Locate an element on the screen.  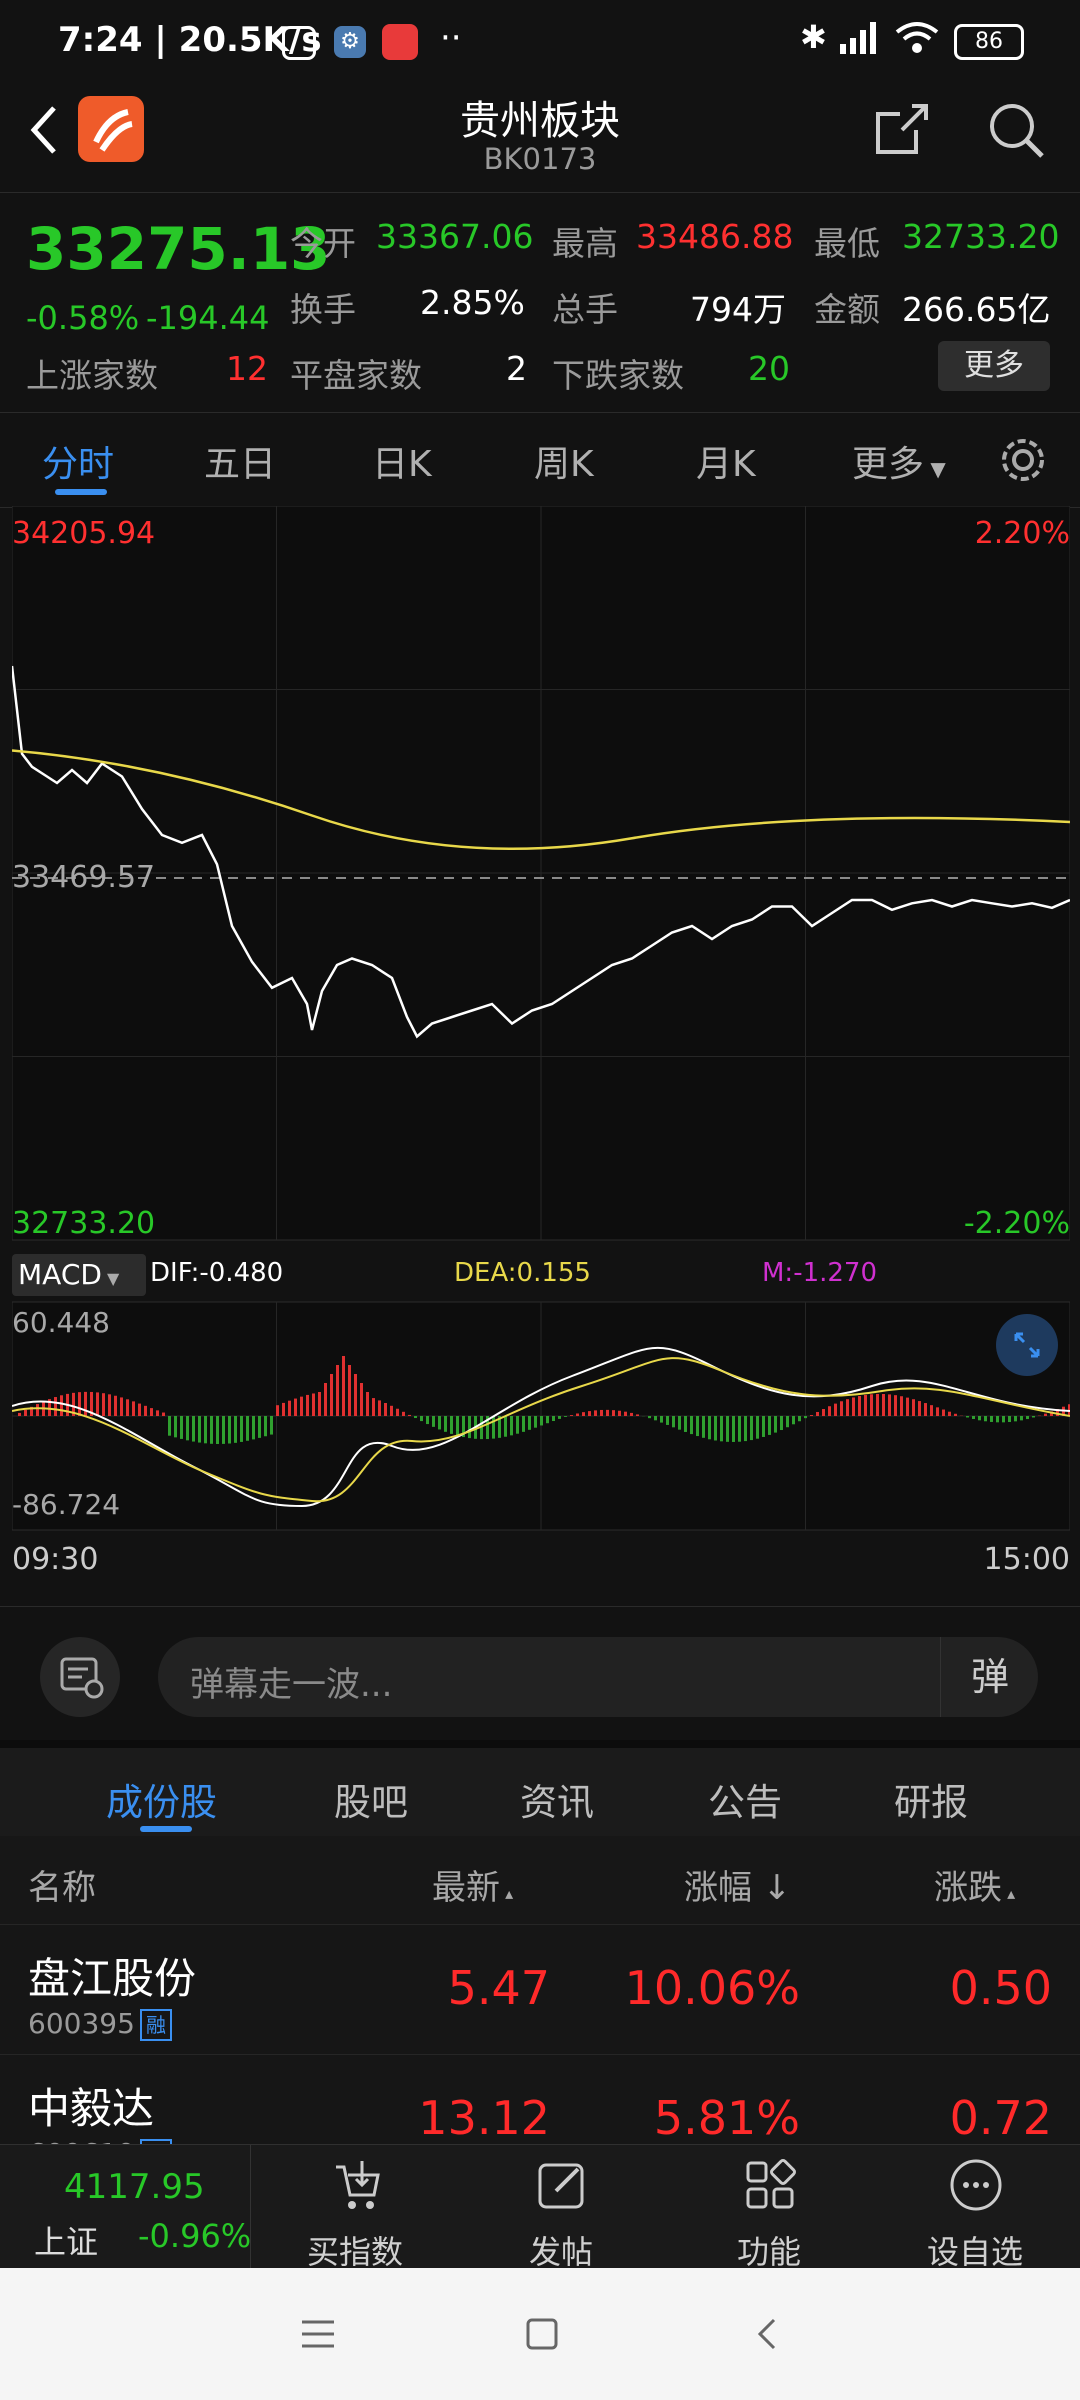
danmu-toggle-icon: 弹 is located at coordinates (989, 1677).